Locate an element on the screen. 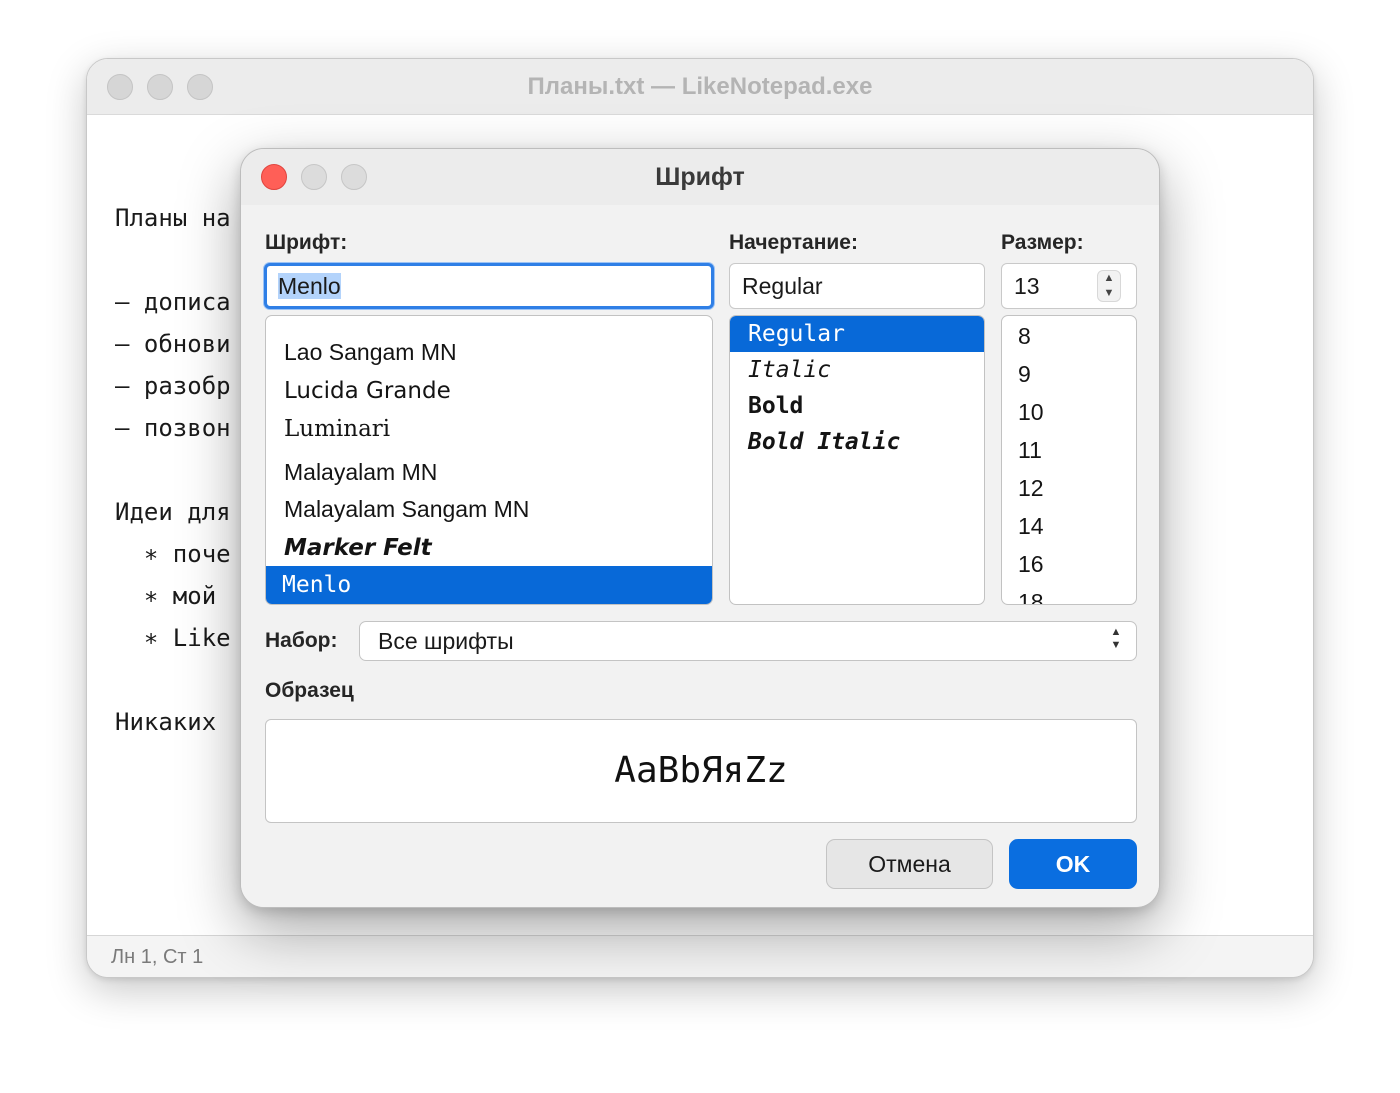  font-list-item: Marker Felt is located at coordinates (489, 548).